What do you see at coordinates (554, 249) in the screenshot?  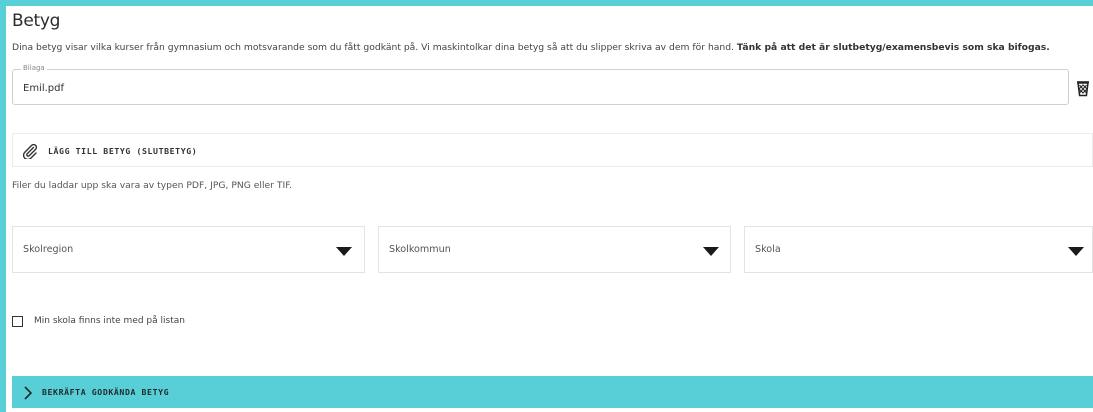 I see `municipality-select: Skolkommun` at bounding box center [554, 249].